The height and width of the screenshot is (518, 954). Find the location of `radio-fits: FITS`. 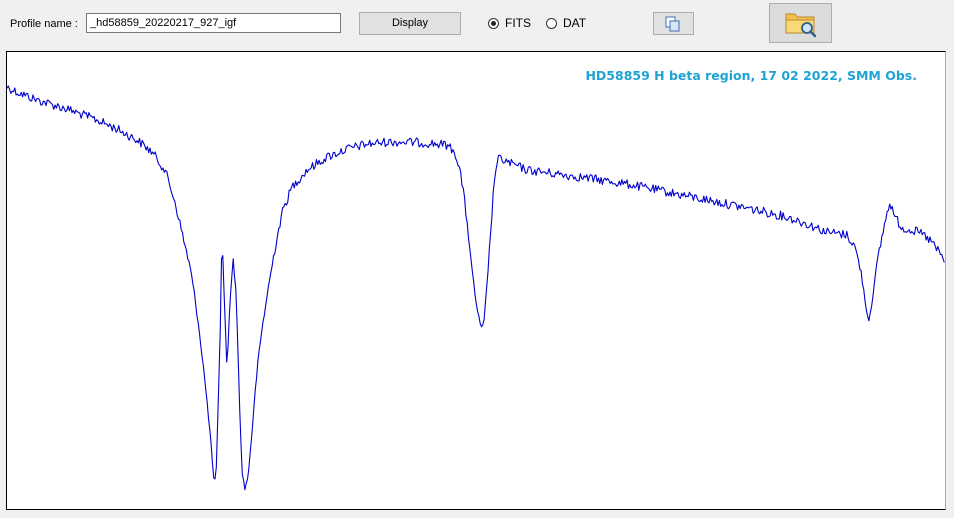

radio-fits: FITS is located at coordinates (509, 23).